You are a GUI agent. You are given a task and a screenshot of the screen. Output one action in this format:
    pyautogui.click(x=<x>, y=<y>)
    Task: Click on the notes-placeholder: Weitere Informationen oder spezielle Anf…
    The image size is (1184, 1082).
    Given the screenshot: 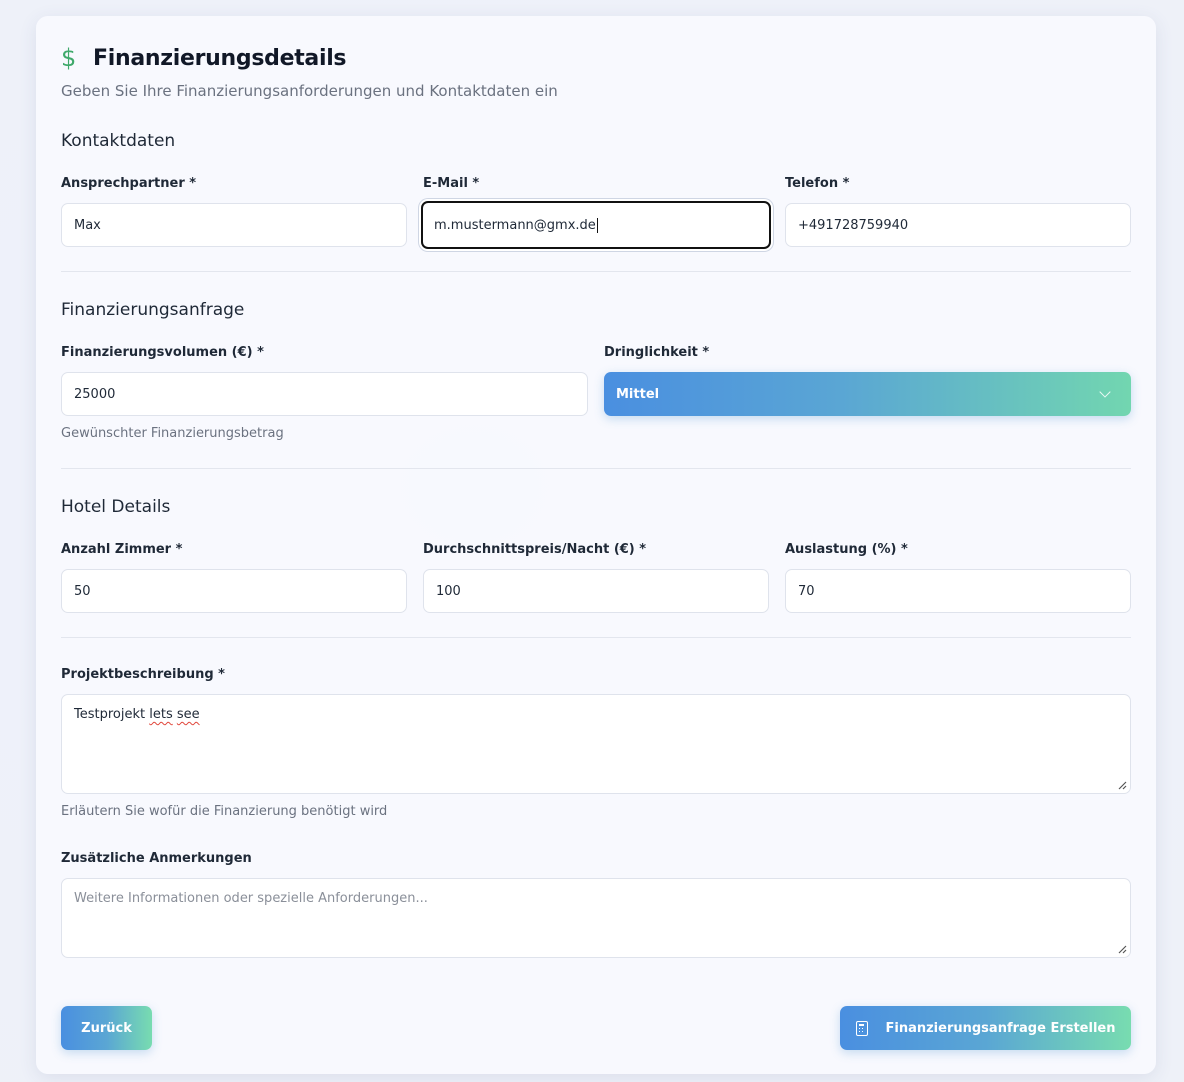 What is the action you would take?
    pyautogui.click(x=251, y=898)
    